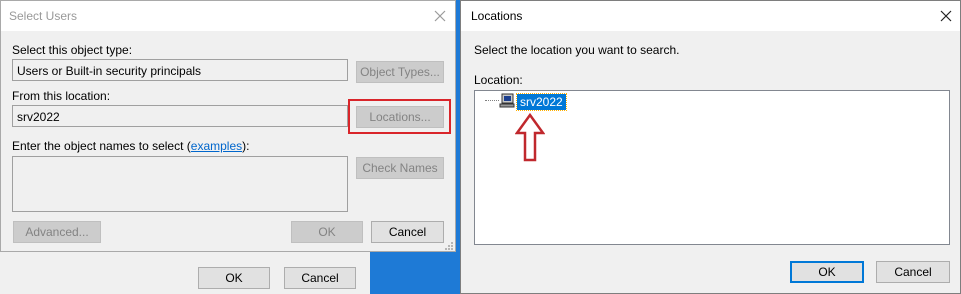  I want to click on locations-ok-button: OK, so click(827, 272).